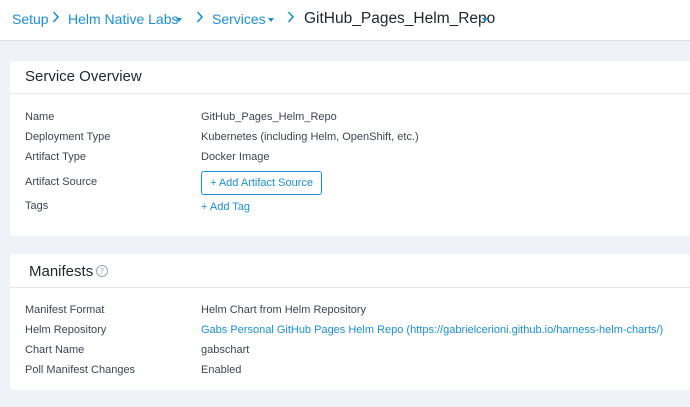 Image resolution: width=690 pixels, height=407 pixels. I want to click on help-circle-icon: ?, so click(102, 271).